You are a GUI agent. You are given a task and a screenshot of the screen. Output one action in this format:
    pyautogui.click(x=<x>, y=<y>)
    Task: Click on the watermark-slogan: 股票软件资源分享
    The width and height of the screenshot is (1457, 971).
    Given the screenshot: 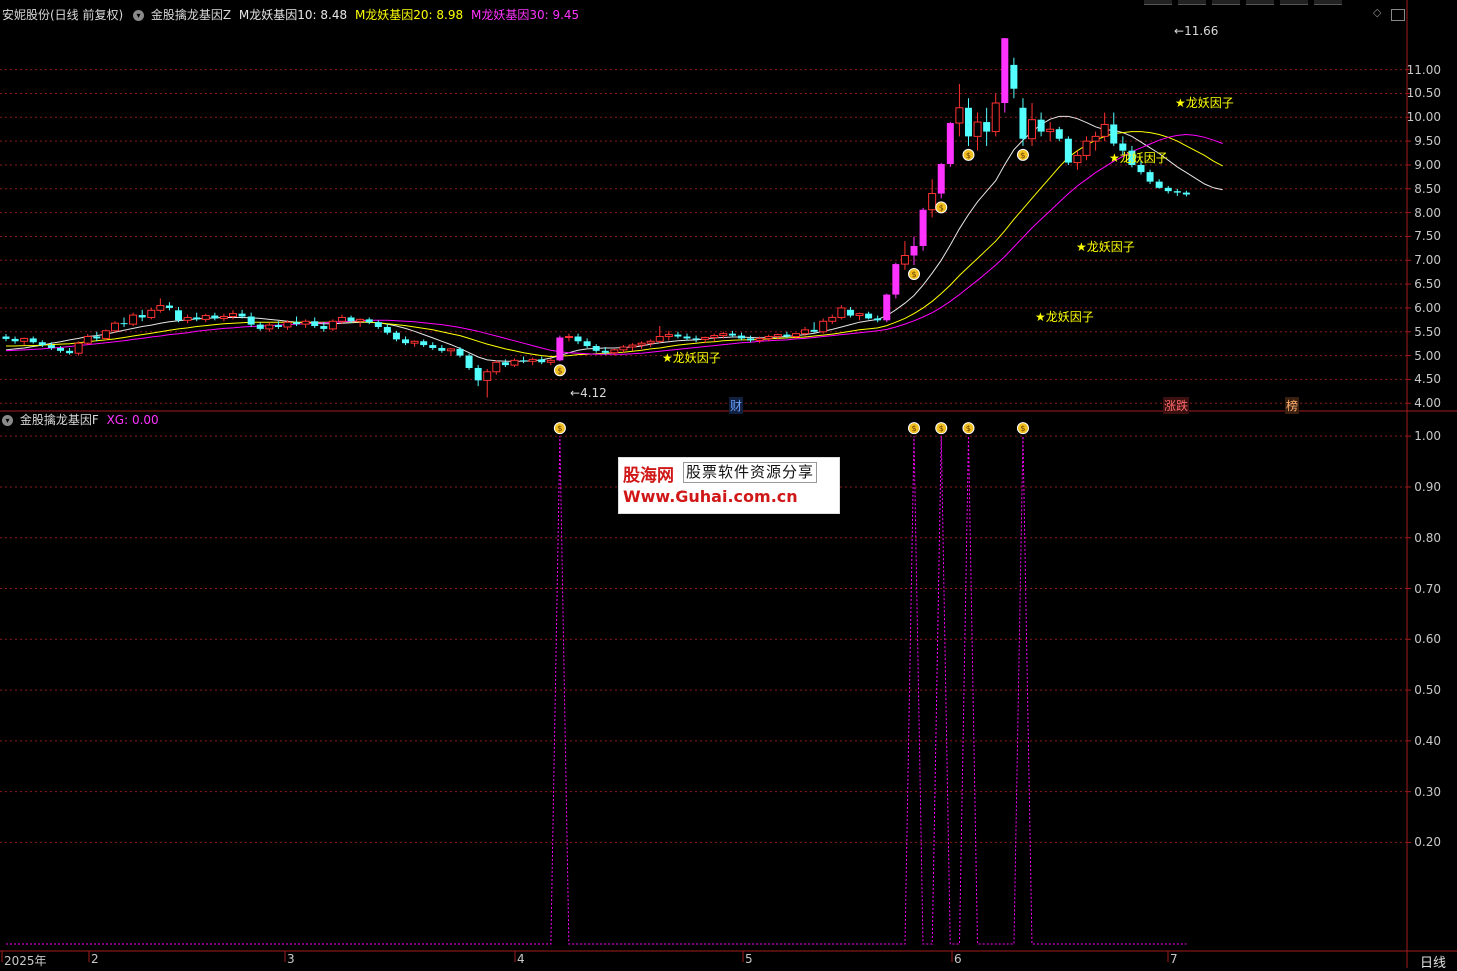 What is the action you would take?
    pyautogui.click(x=750, y=472)
    